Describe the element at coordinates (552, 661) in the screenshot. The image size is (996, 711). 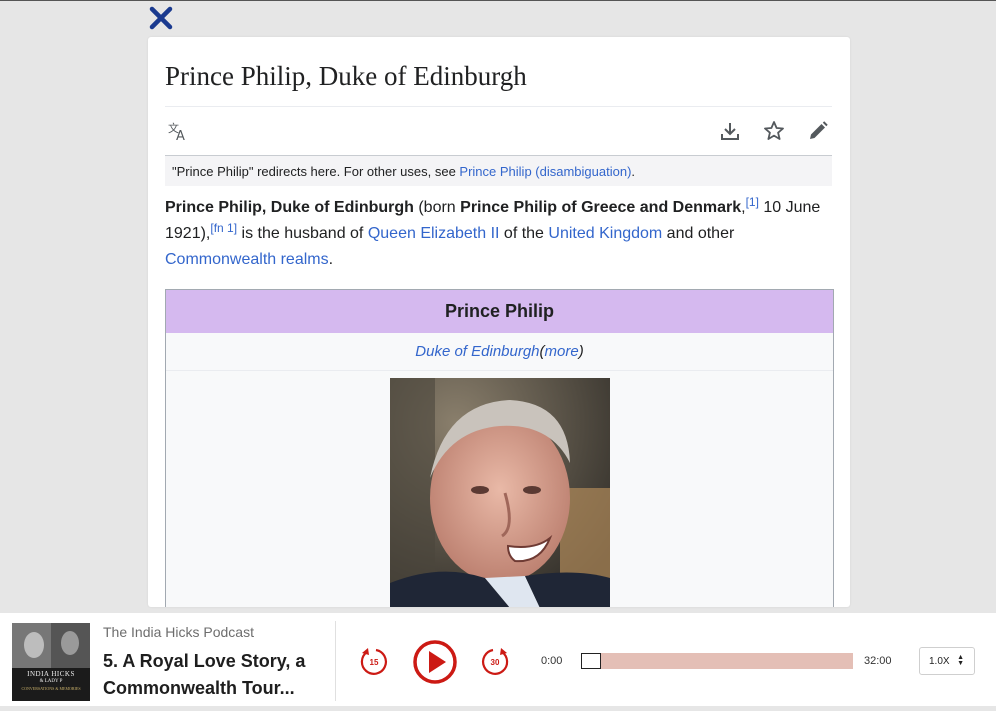
I see `current-time: 0:00` at that location.